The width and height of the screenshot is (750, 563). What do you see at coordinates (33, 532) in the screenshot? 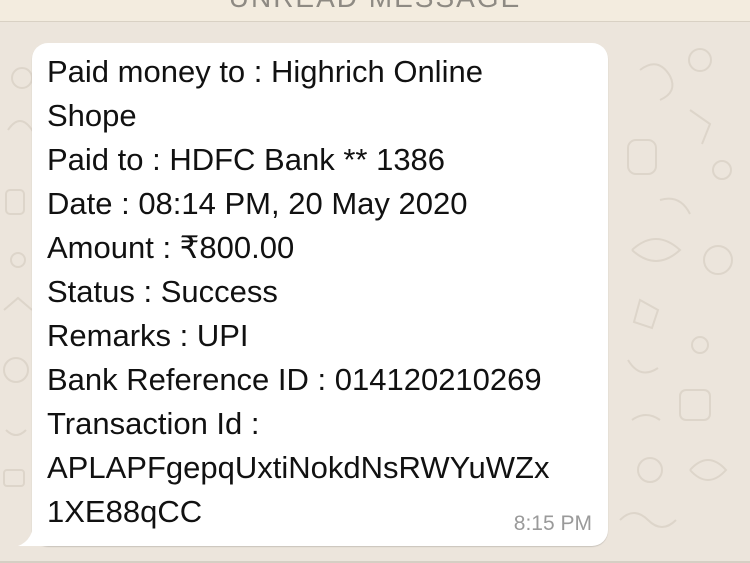
I see `bubble-tail-shape` at bounding box center [33, 532].